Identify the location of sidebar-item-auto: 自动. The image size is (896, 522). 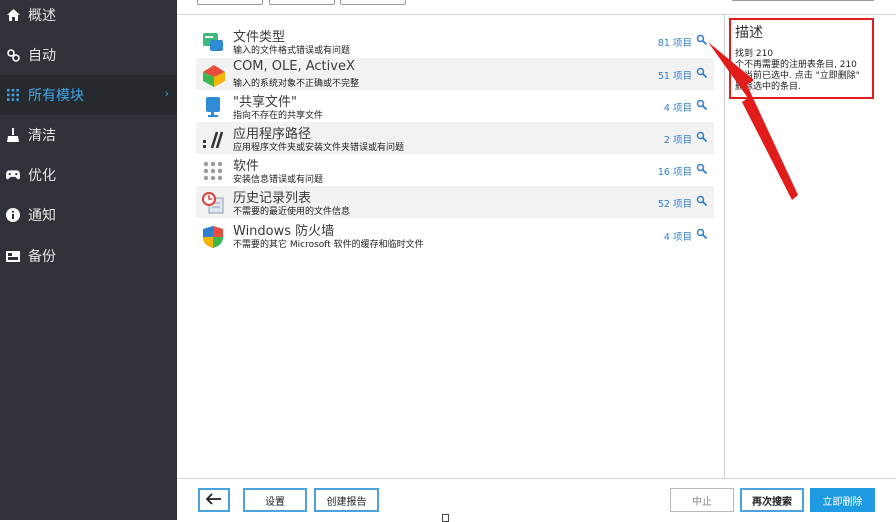
(88, 55).